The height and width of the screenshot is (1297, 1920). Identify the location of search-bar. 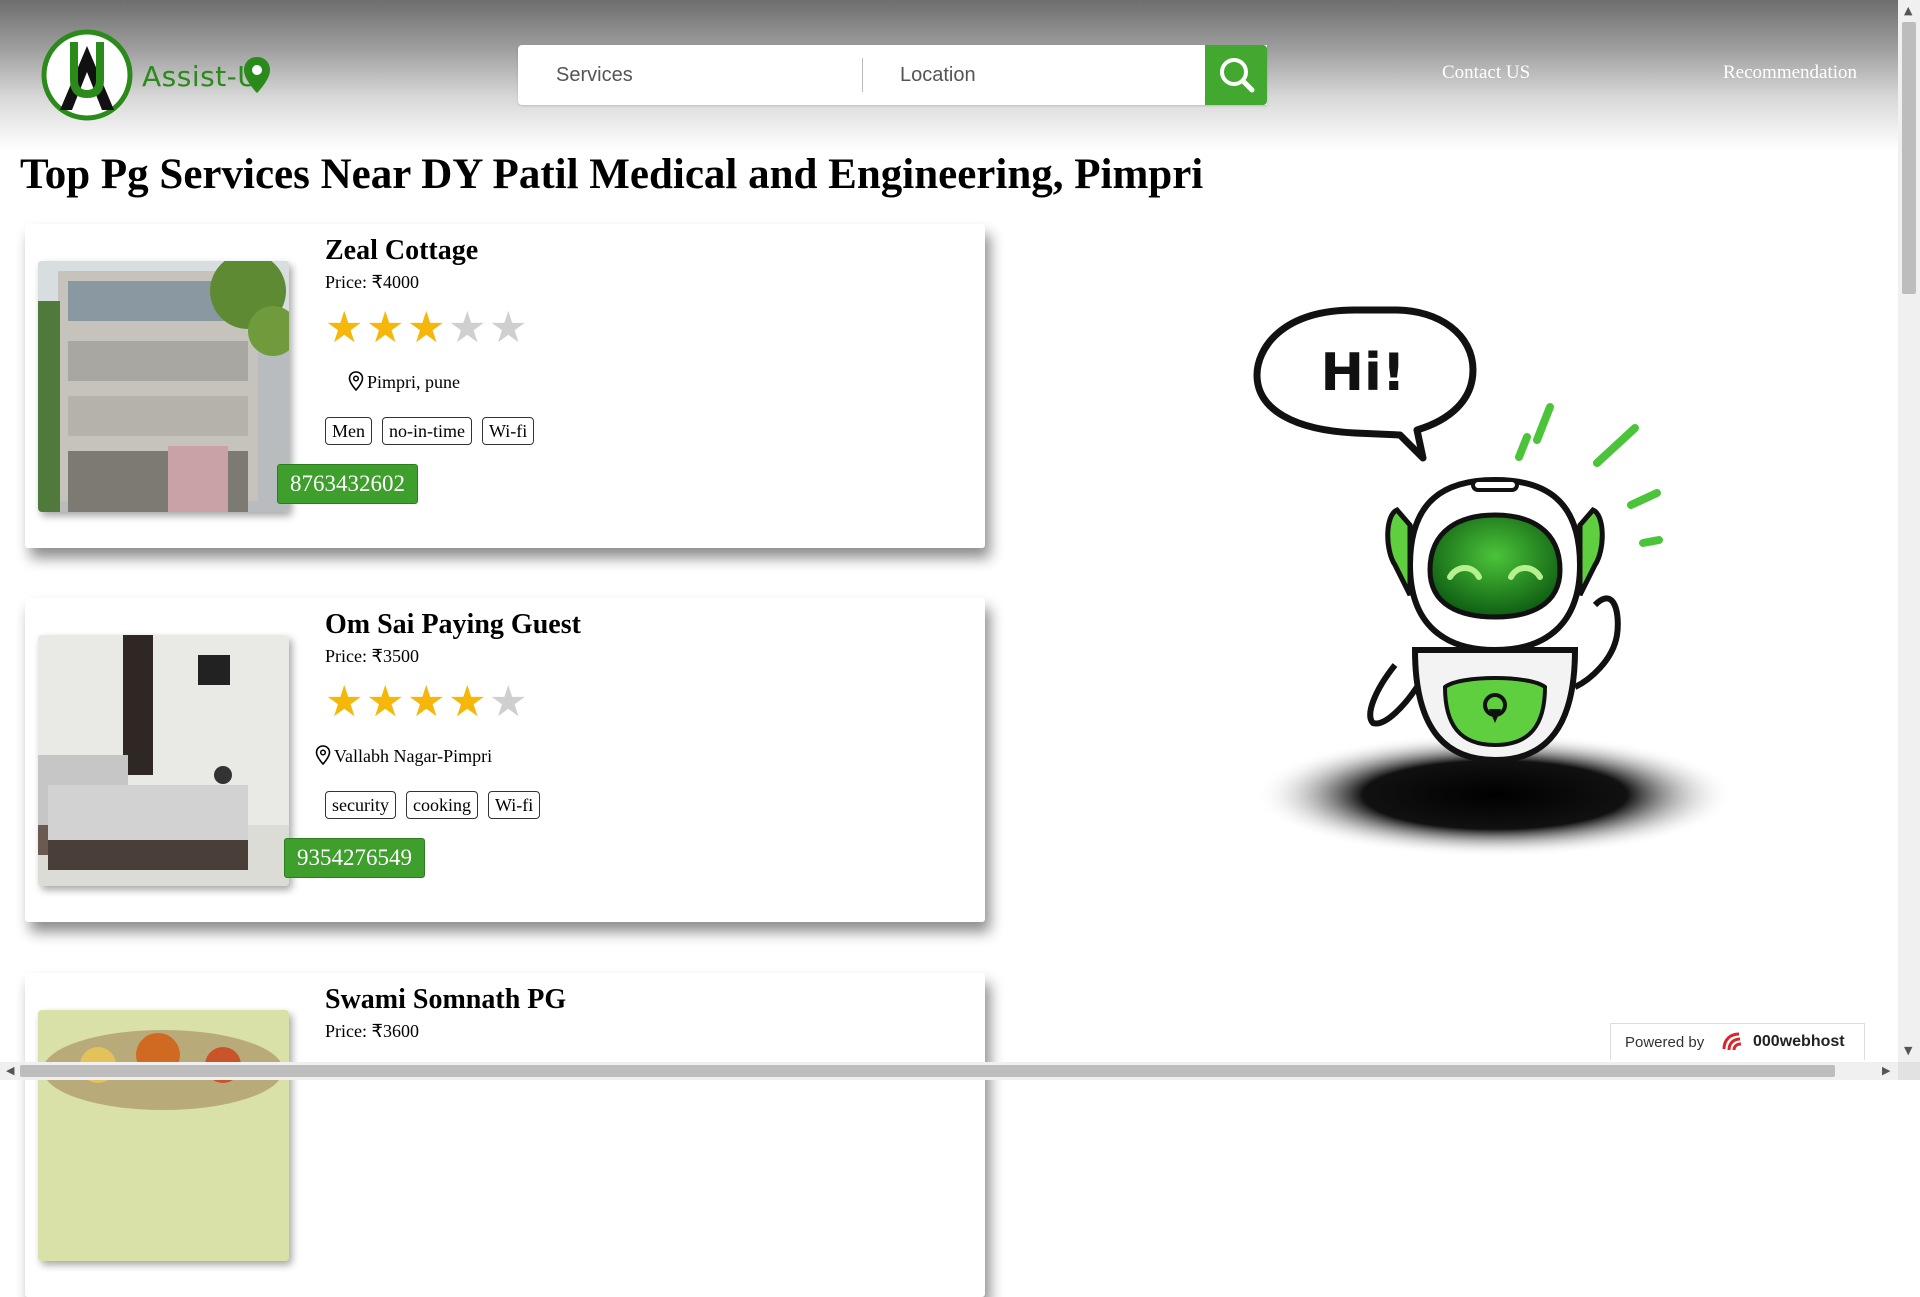
(892, 75).